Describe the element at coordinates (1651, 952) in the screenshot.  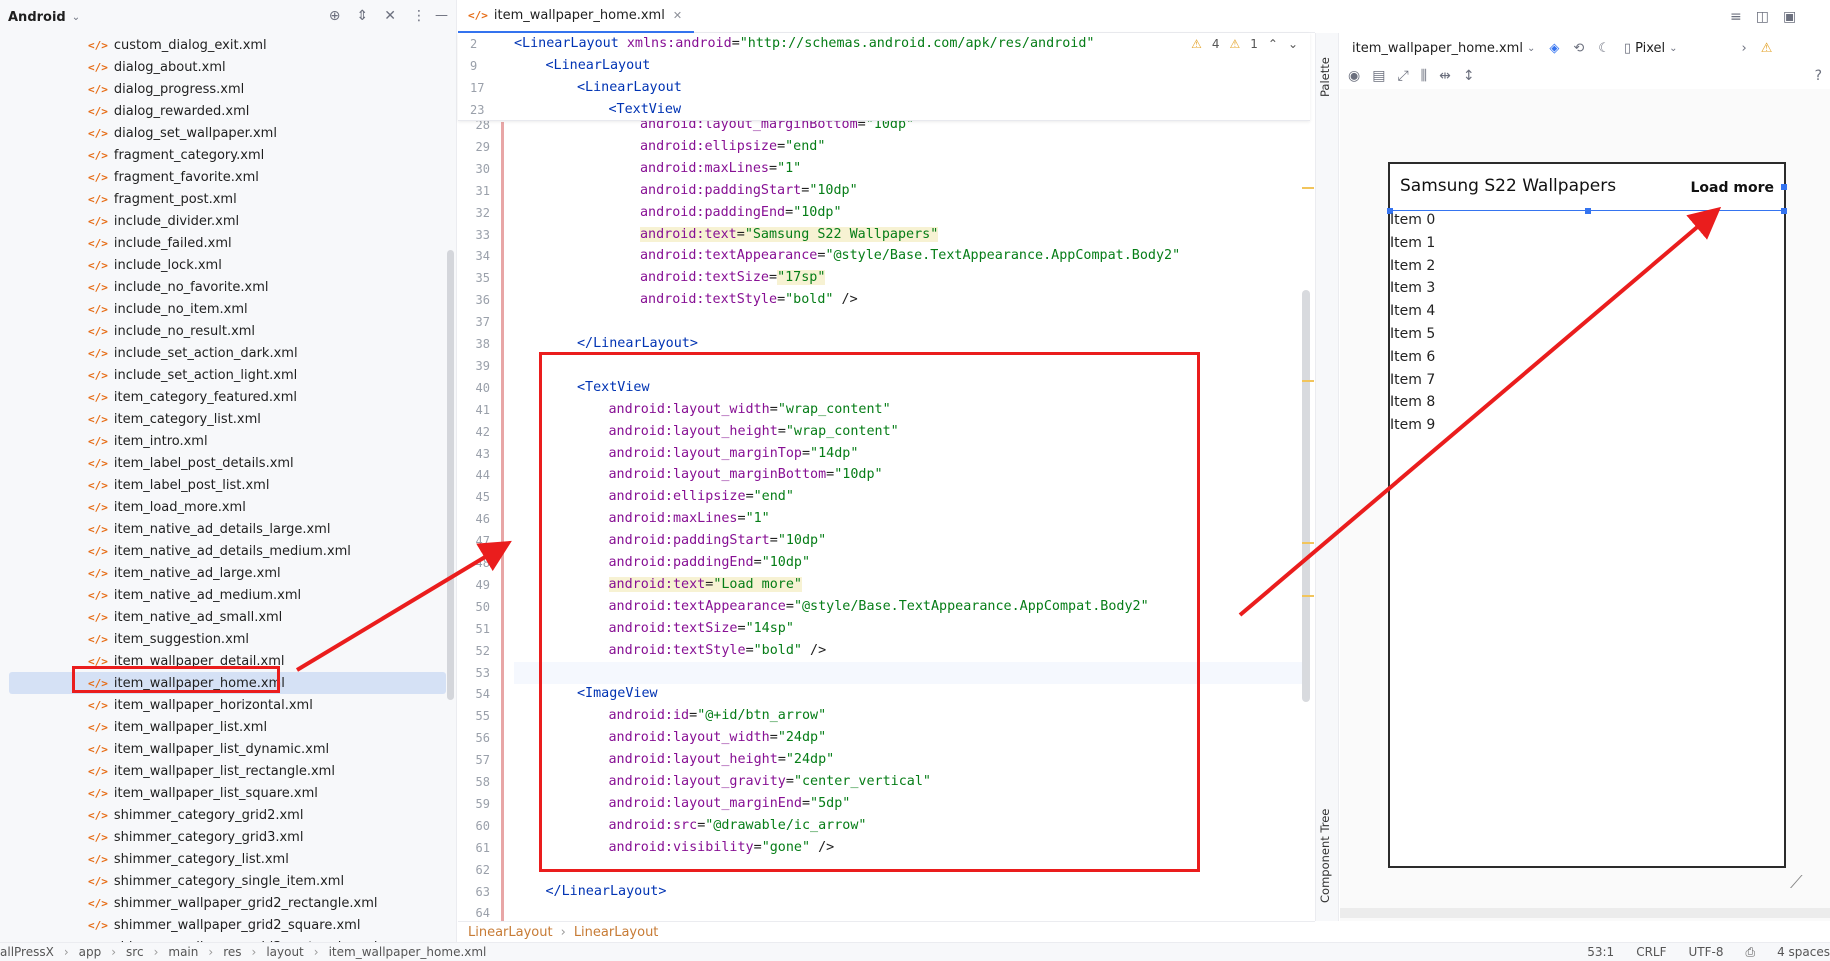
I see `line-separator: CRLF` at that location.